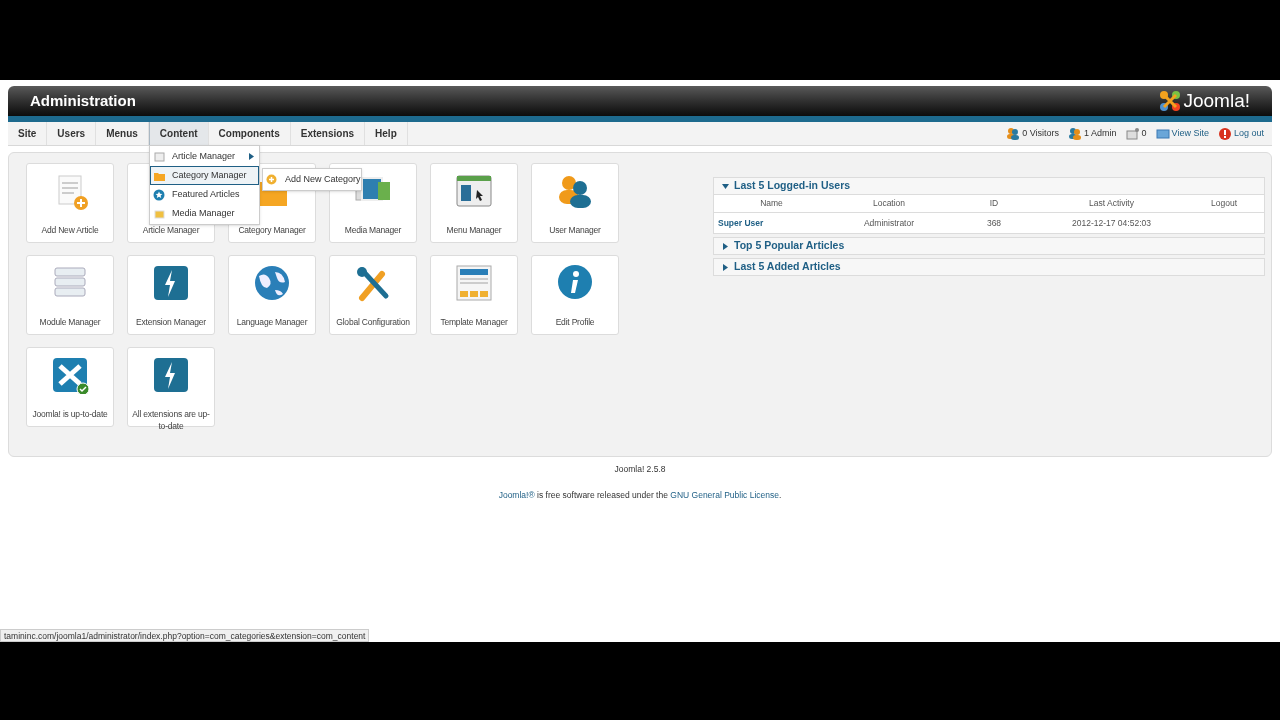  Describe the element at coordinates (575, 230) in the screenshot. I see `tile-label: User Manager` at that location.